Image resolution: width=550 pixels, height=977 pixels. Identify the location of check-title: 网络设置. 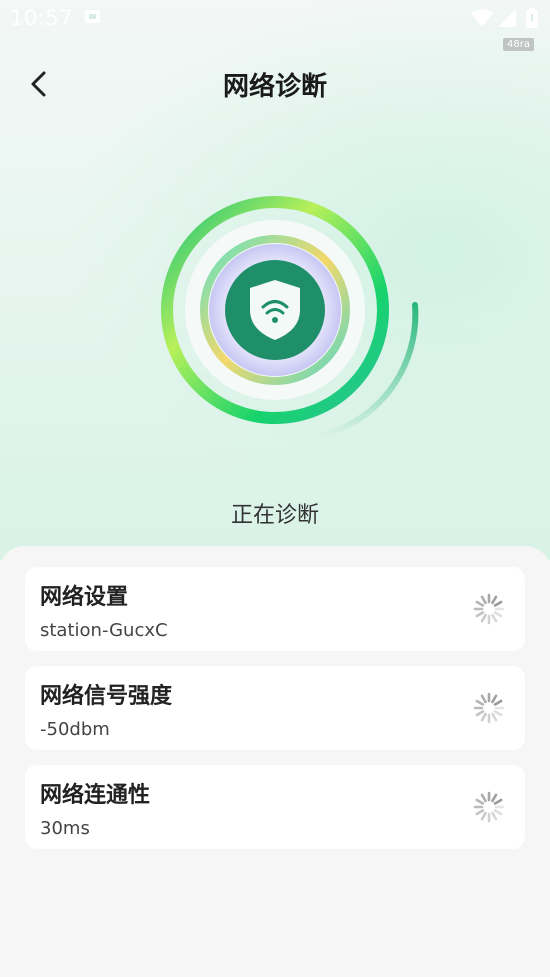
(84, 597).